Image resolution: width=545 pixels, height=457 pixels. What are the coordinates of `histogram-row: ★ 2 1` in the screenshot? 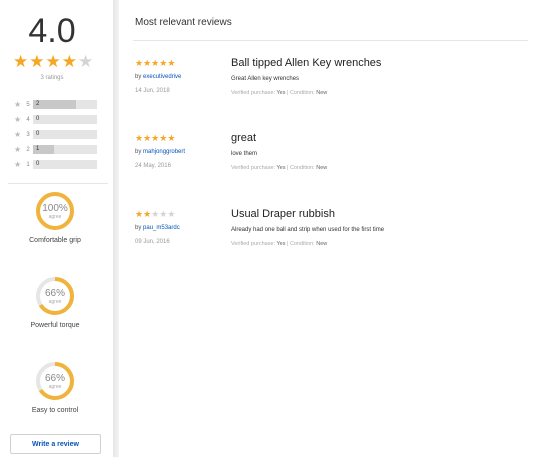 It's located at (59, 149).